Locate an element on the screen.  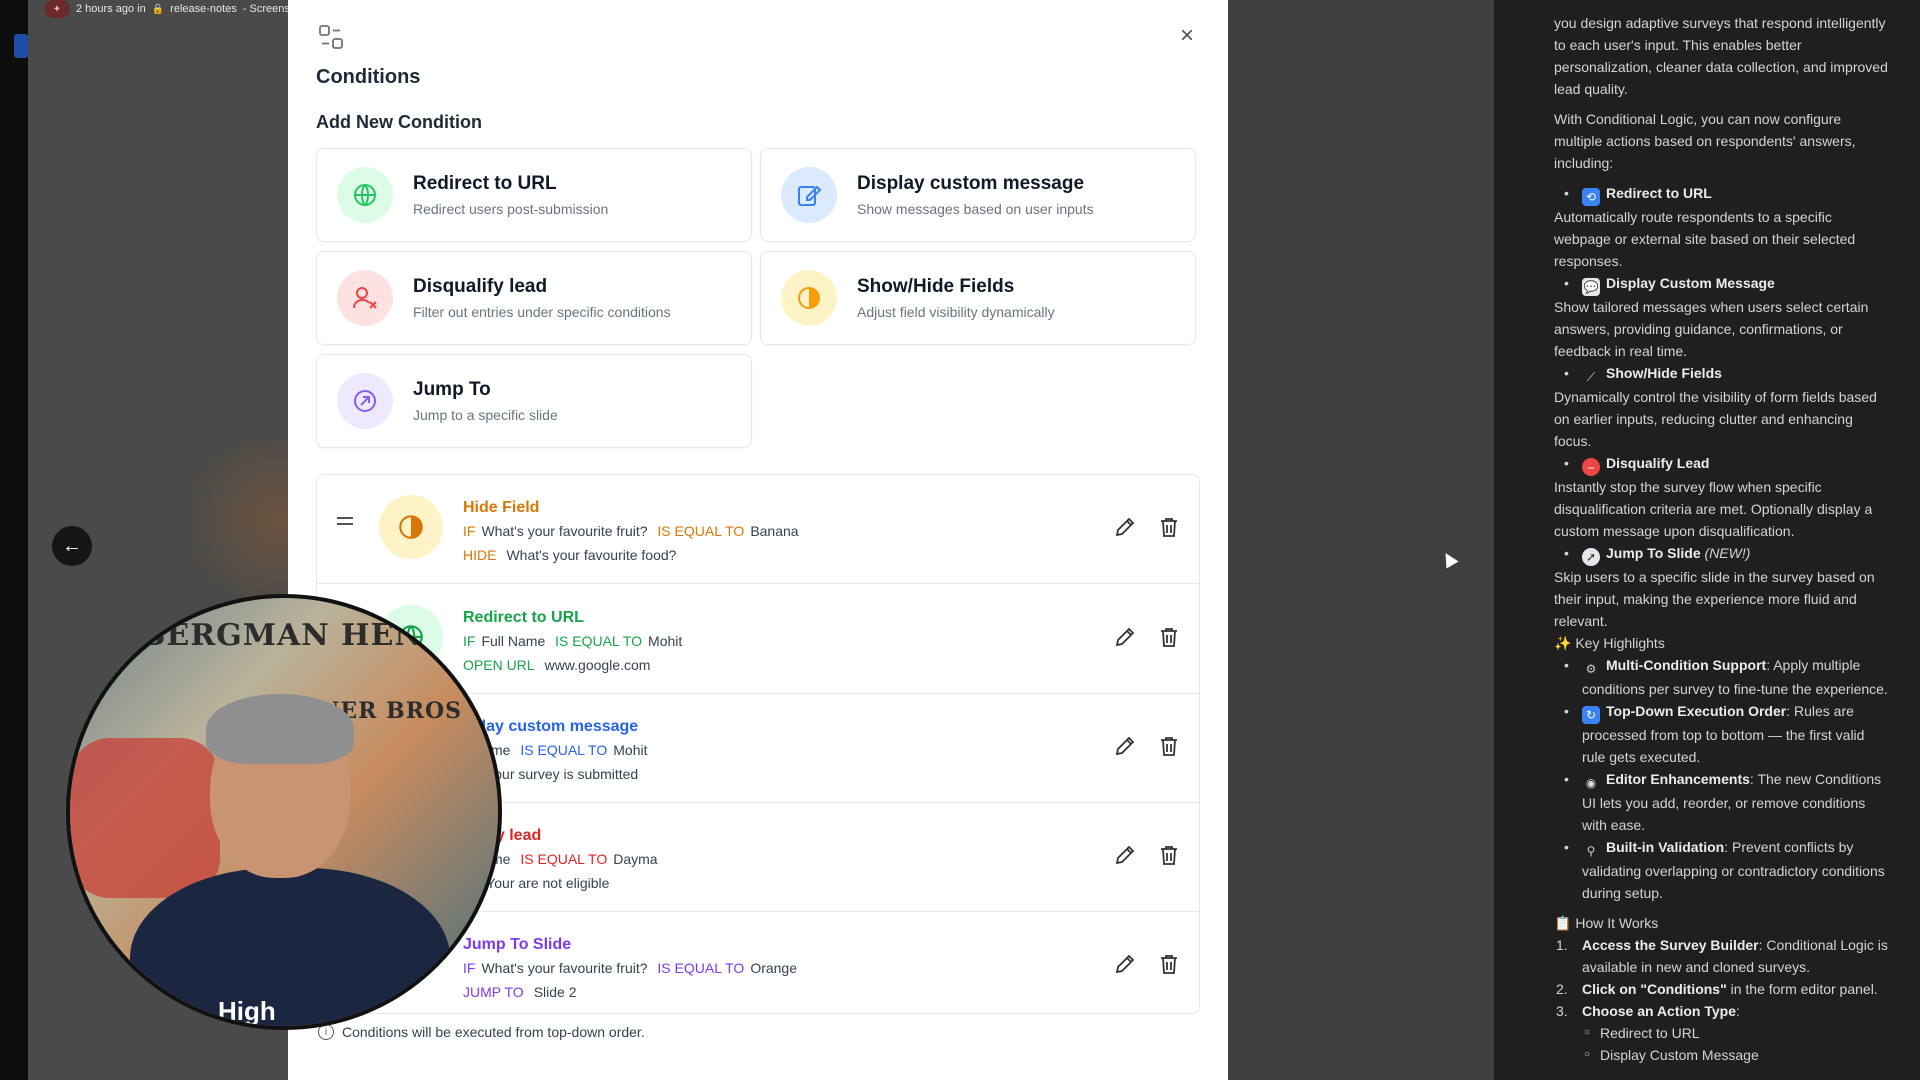
option-jump-to: Jump To Jump to a specific slide is located at coordinates (534, 401).